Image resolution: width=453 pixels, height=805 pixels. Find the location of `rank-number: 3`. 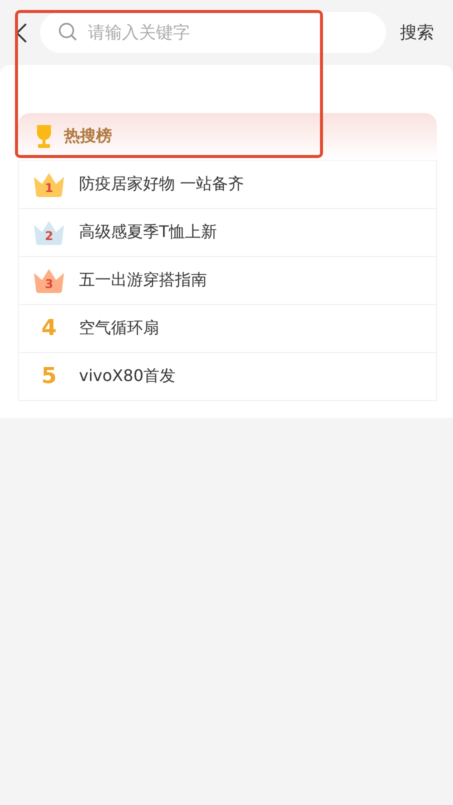

rank-number: 3 is located at coordinates (49, 283).